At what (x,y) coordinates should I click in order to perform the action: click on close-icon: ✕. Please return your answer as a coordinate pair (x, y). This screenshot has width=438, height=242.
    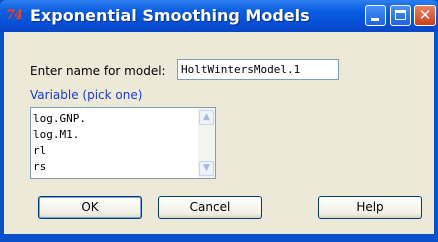
    Looking at the image, I should click on (425, 15).